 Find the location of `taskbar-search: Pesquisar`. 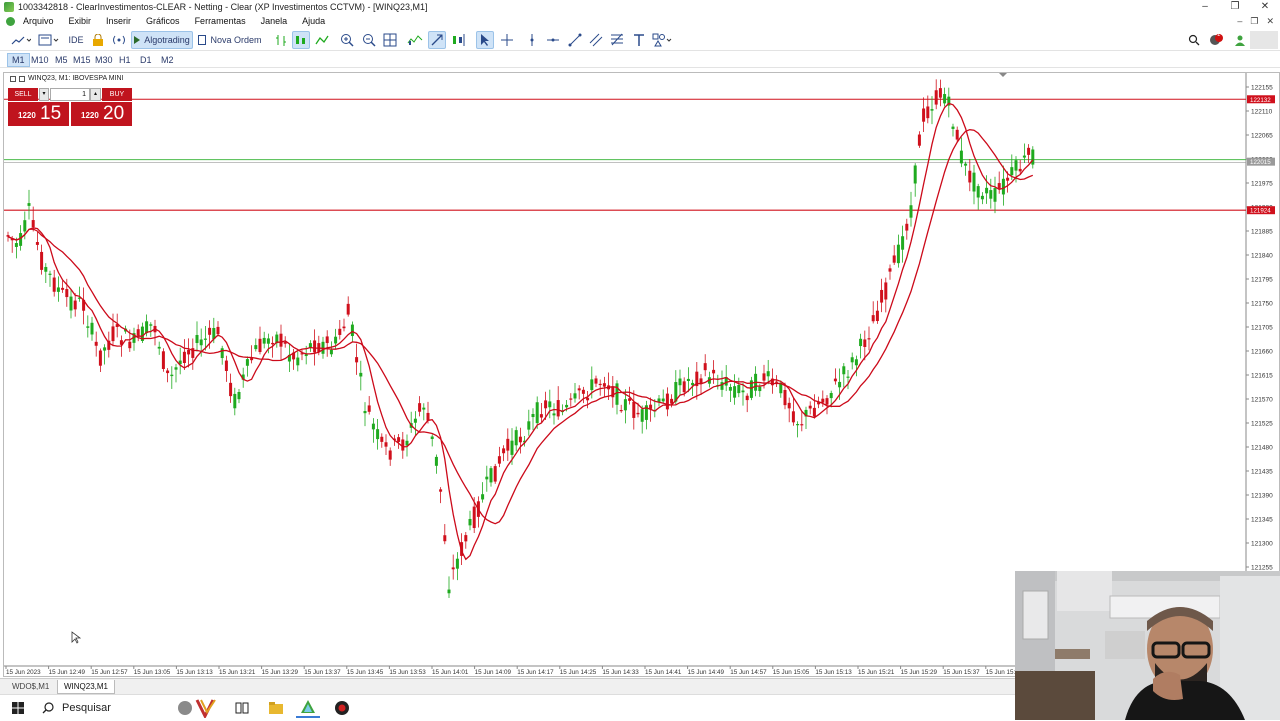

taskbar-search: Pesquisar is located at coordinates (100, 708).